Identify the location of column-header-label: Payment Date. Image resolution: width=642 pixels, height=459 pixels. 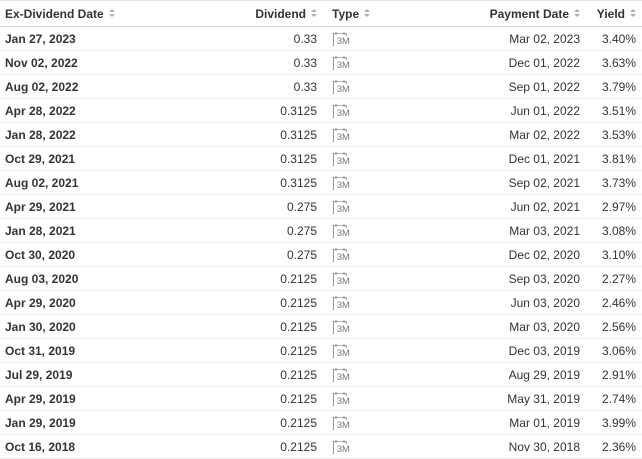
(529, 13).